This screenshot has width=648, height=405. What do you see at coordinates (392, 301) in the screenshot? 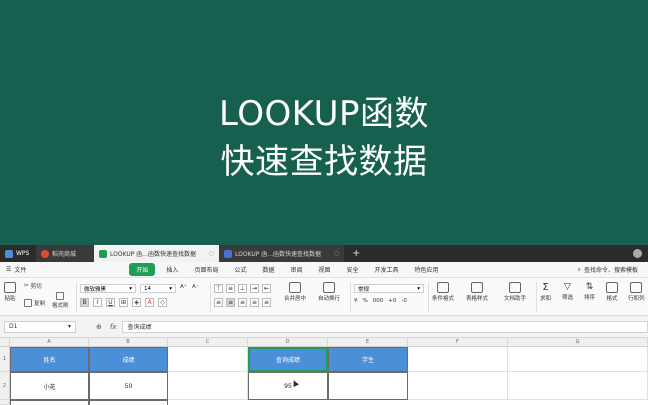
I see `increase-decimal-icon: +0` at bounding box center [392, 301].